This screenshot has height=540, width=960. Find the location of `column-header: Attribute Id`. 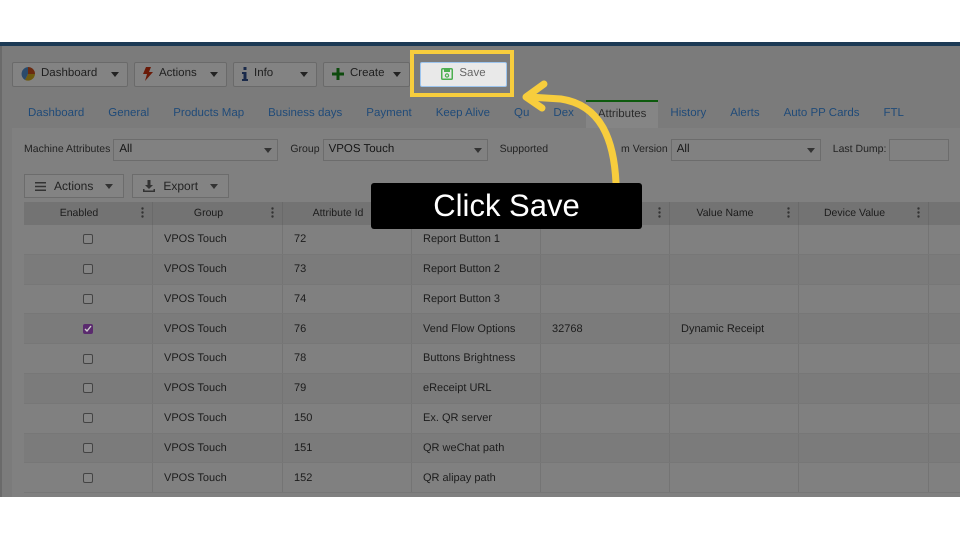

column-header: Attribute Id is located at coordinates (338, 213).